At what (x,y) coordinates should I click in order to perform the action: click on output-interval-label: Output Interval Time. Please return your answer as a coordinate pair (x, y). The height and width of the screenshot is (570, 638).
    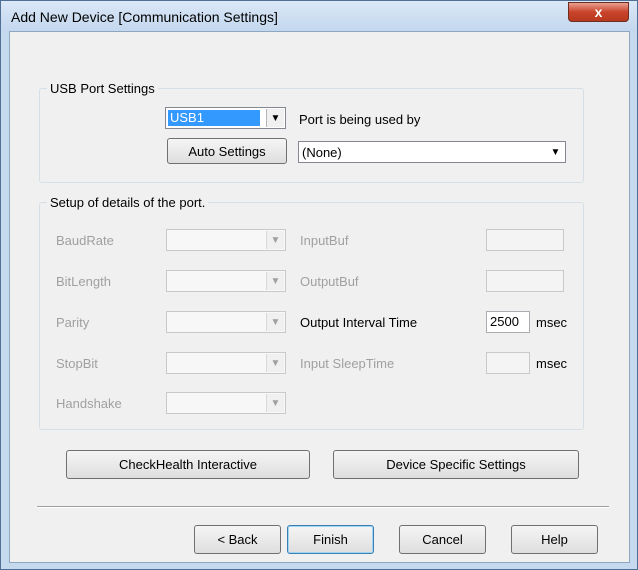
    Looking at the image, I should click on (359, 322).